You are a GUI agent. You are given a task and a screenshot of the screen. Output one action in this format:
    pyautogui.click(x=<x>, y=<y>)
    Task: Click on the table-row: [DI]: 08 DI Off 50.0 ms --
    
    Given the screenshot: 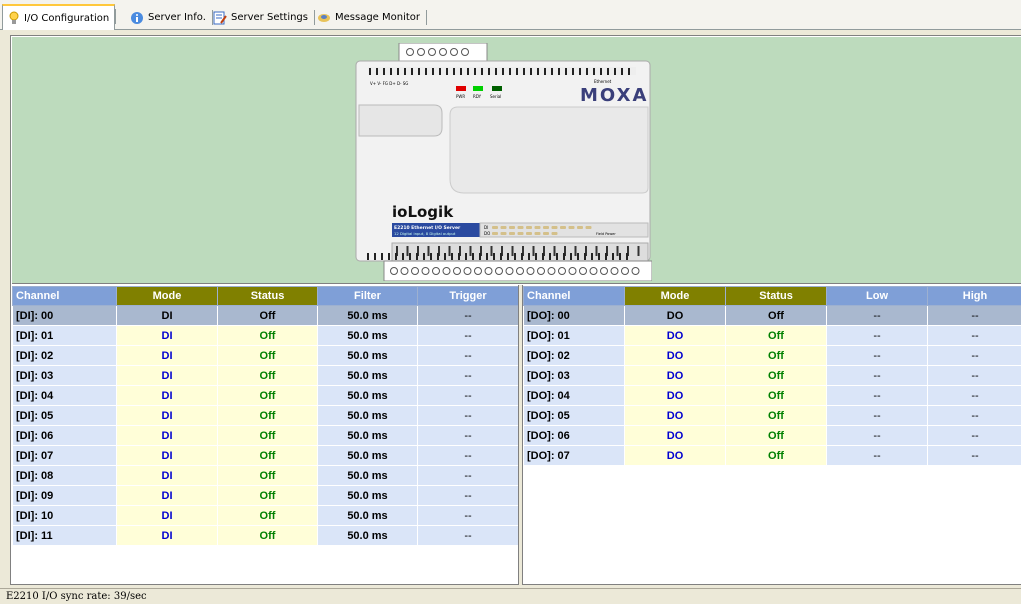 What is the action you would take?
    pyautogui.click(x=265, y=475)
    